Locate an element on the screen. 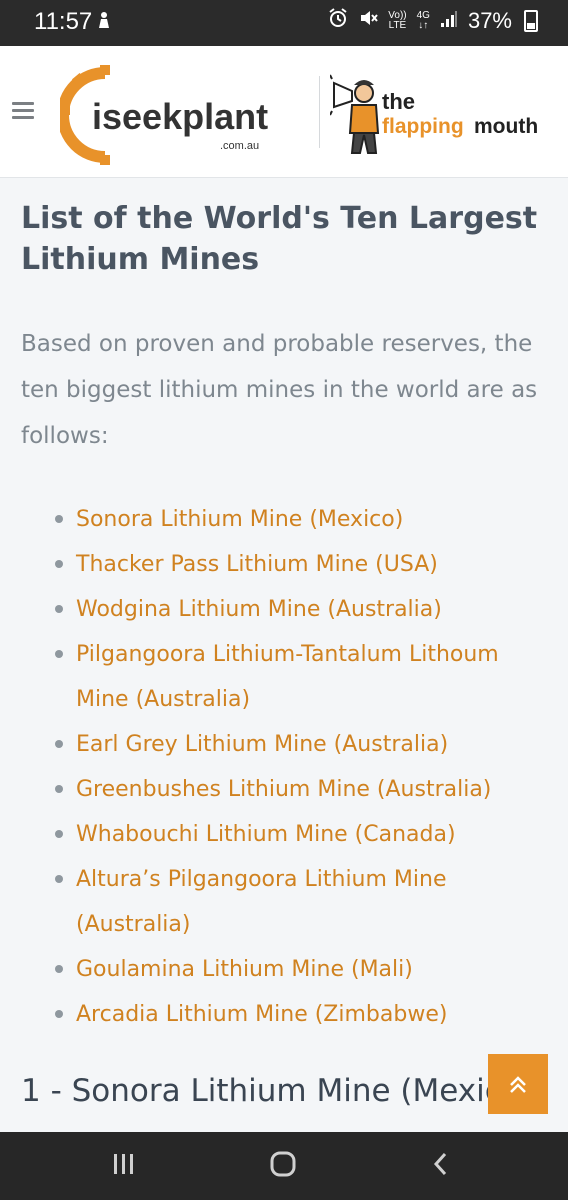 Image resolution: width=568 pixels, height=1200 pixels. status-time: 11:57 is located at coordinates (63, 21).